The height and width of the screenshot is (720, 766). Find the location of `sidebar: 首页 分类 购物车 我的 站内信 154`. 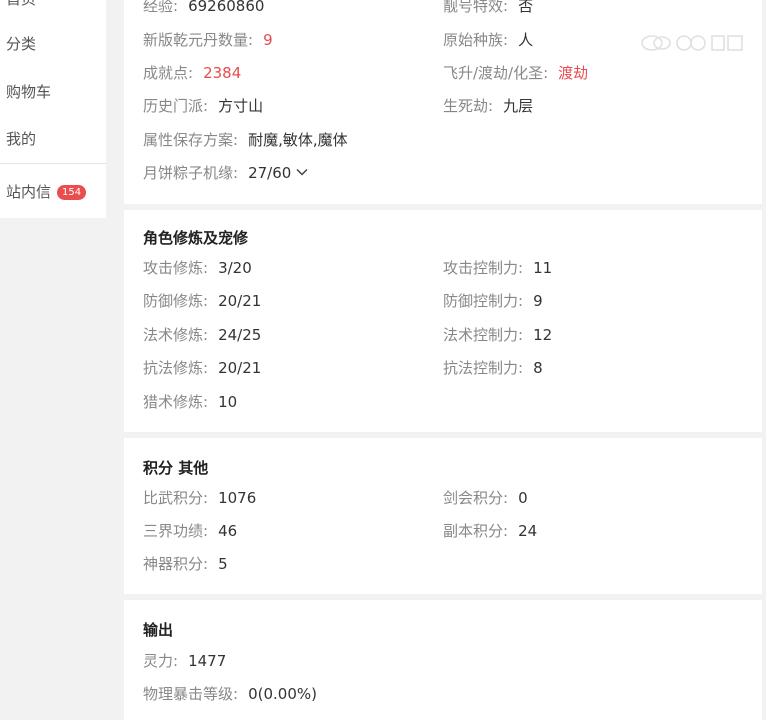

sidebar: 首页 分类 购物车 我的 站内信 154 is located at coordinates (53, 109).